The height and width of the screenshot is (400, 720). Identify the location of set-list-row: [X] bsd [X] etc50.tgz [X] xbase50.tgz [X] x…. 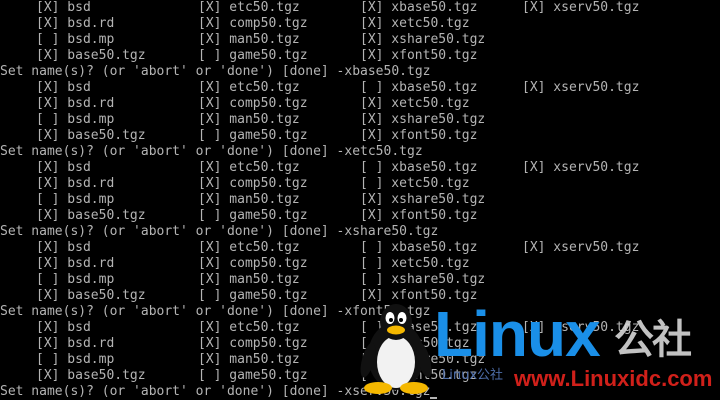
(360, 8).